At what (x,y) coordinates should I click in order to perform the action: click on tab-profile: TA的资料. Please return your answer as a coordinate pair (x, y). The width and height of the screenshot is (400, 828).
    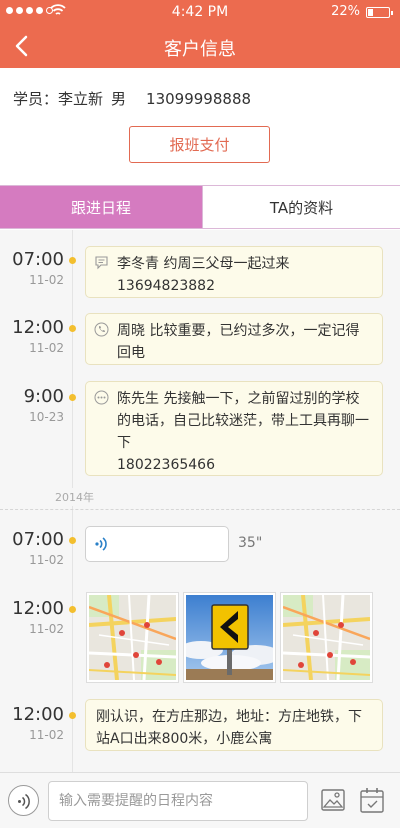
    Looking at the image, I should click on (301, 207).